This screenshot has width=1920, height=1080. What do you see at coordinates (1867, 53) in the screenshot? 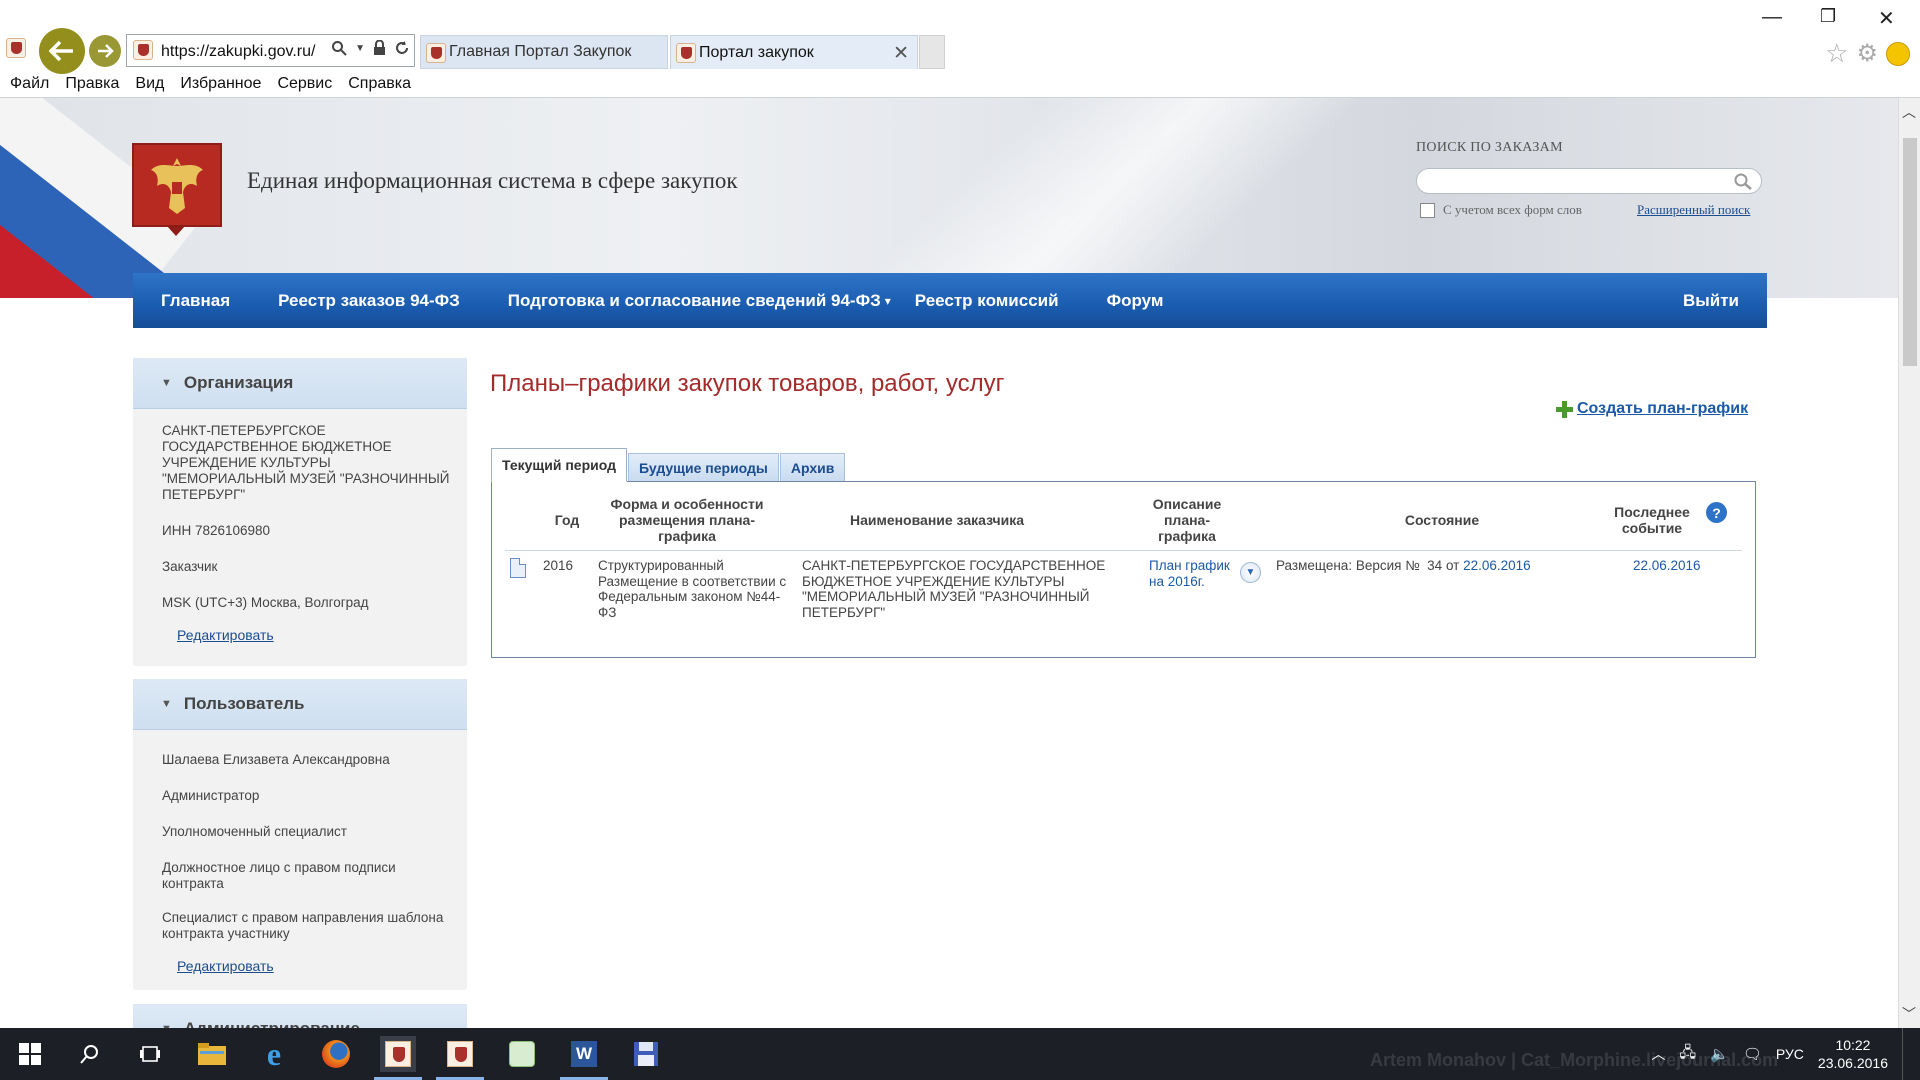
I see `settings-gear-icon: ⚙` at bounding box center [1867, 53].